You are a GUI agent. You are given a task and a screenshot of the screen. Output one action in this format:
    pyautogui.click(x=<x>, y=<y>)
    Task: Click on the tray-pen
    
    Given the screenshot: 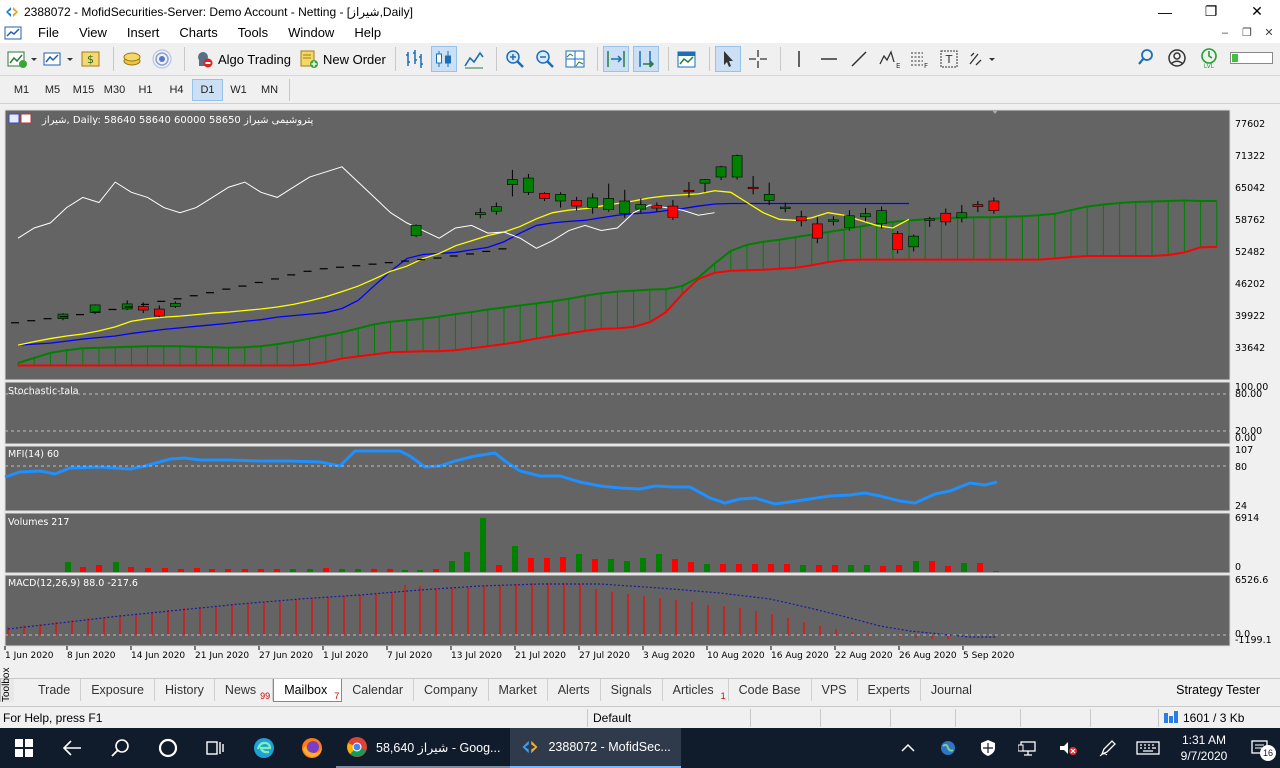 What is the action you would take?
    pyautogui.click(x=1108, y=748)
    